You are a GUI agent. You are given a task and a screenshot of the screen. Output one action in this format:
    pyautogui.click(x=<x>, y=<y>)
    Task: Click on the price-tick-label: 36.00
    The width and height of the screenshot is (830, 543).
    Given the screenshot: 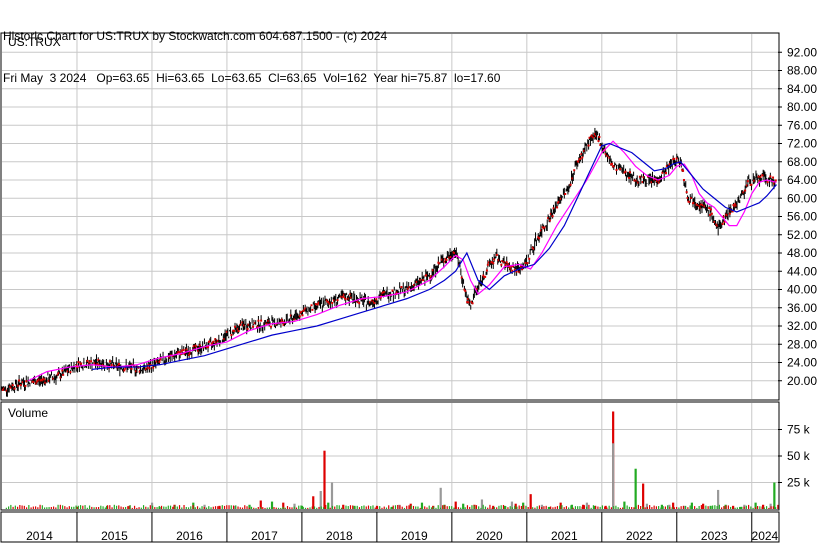 What is the action you would take?
    pyautogui.click(x=802, y=308)
    